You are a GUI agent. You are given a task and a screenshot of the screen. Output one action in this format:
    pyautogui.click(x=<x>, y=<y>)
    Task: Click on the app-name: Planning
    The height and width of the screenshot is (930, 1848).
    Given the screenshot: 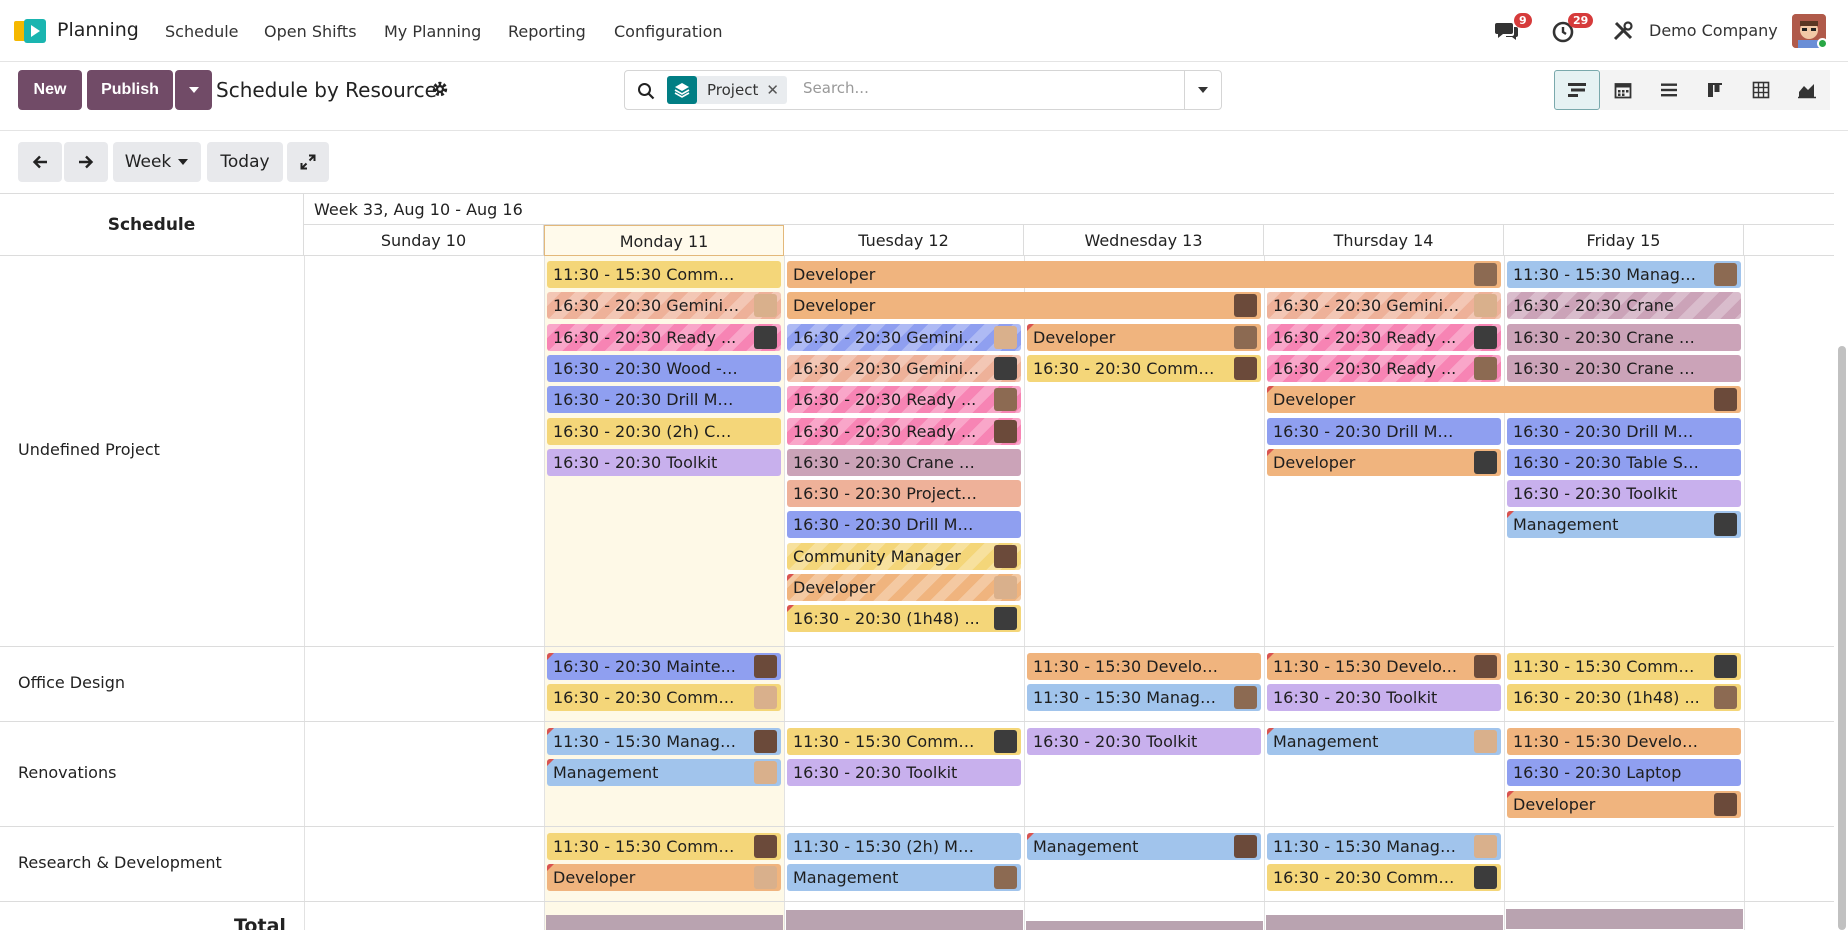 What is the action you would take?
    pyautogui.click(x=98, y=30)
    